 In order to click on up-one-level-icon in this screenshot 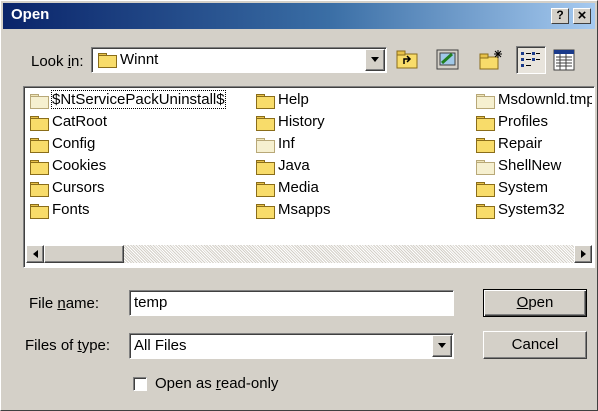, I will do `click(407, 59)`.